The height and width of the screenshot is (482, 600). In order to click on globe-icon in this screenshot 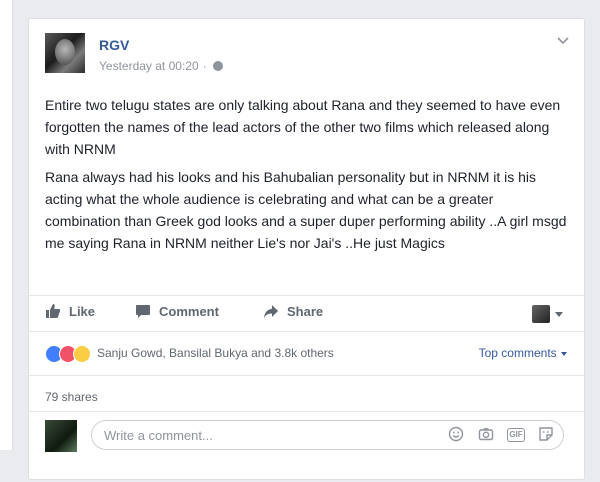, I will do `click(217, 66)`.